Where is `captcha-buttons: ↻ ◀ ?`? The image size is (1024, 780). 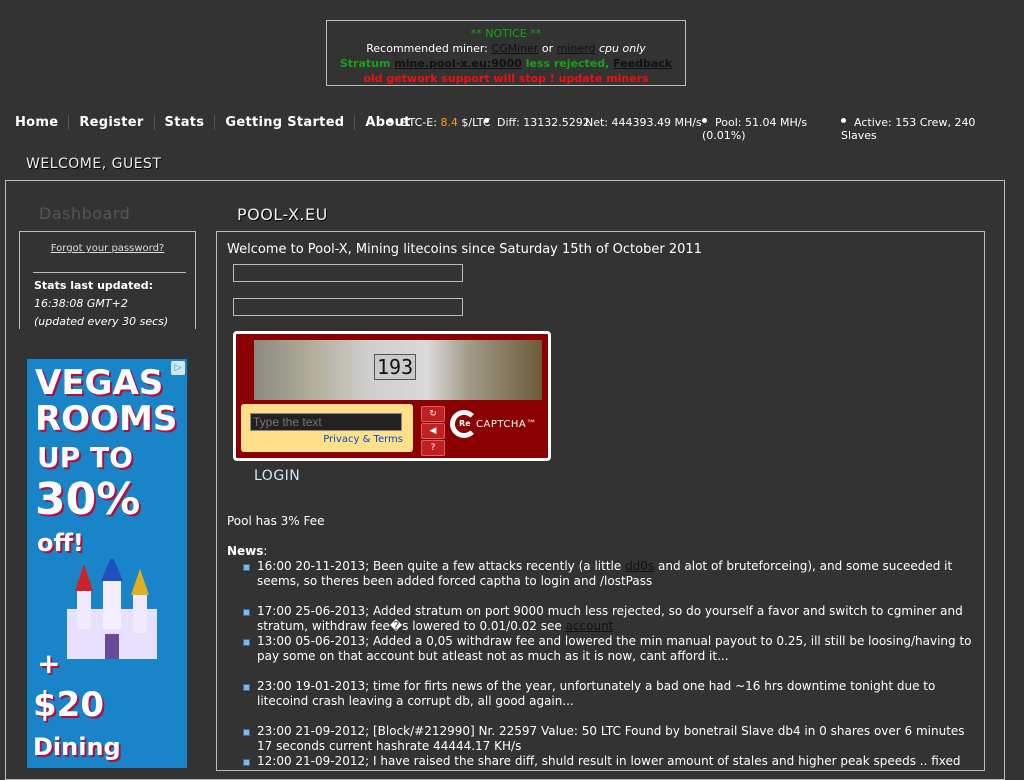 captcha-buttons: ↻ ◀ ? is located at coordinates (433, 431).